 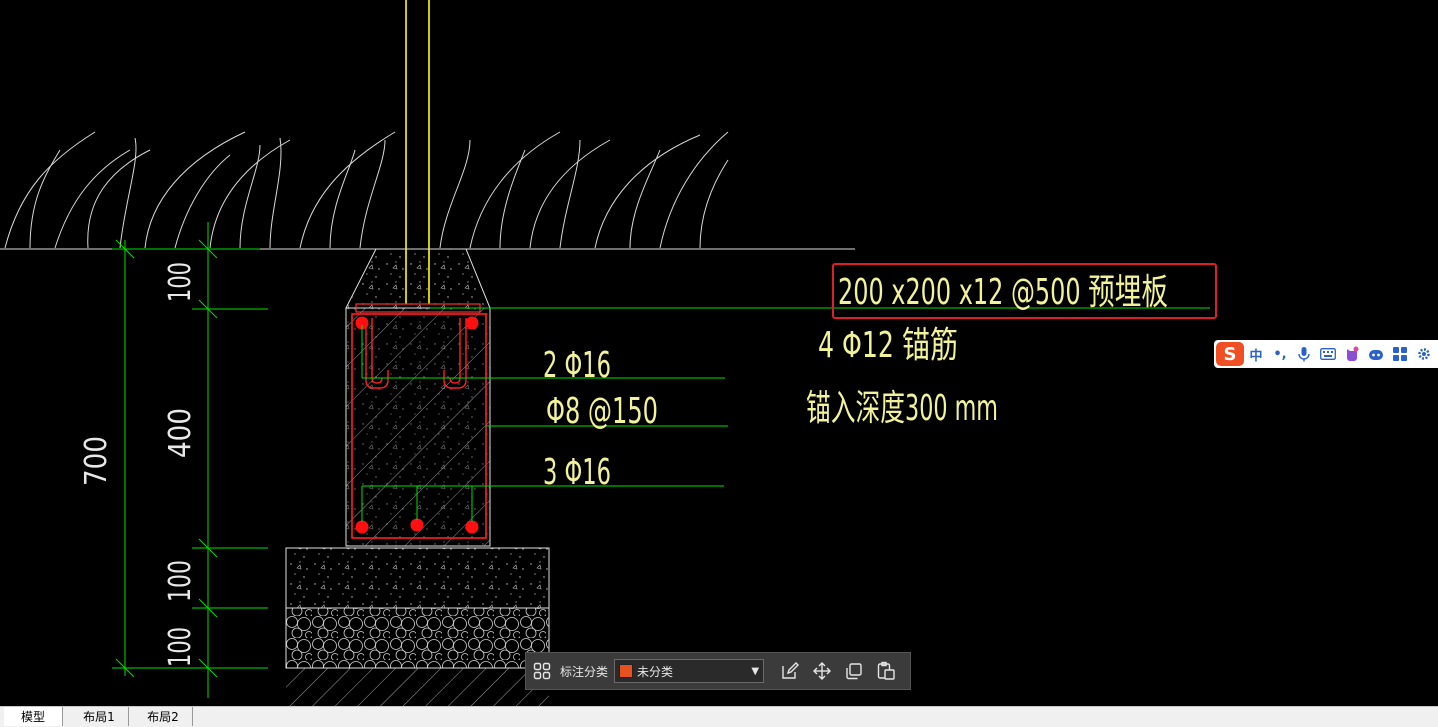 What do you see at coordinates (689, 671) in the screenshot?
I see `category-dropdown: 未分类 ▼` at bounding box center [689, 671].